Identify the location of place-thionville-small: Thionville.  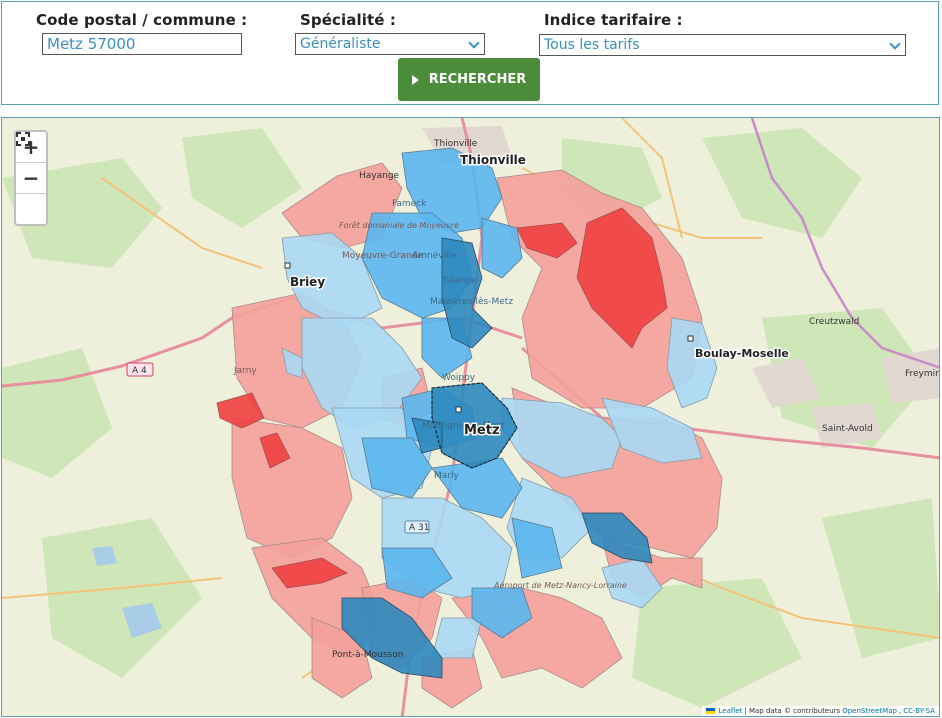
(455, 144).